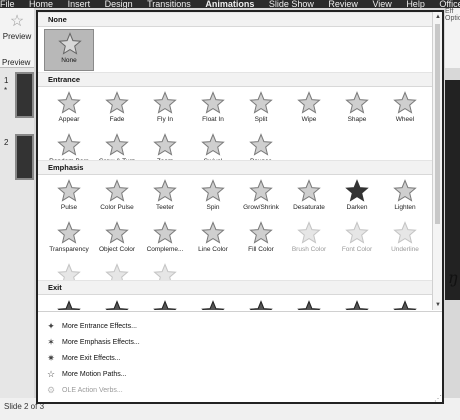  What do you see at coordinates (213, 249) in the screenshot?
I see `effect-label: Line Color` at bounding box center [213, 249].